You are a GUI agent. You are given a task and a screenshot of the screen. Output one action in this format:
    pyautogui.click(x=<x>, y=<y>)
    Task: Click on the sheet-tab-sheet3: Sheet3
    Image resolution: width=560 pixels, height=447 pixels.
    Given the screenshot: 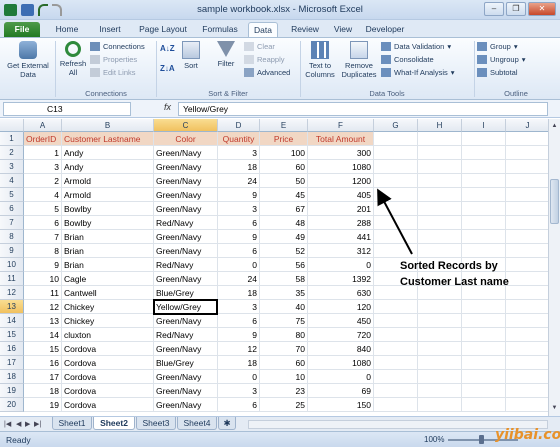 What is the action you would take?
    pyautogui.click(x=156, y=423)
    